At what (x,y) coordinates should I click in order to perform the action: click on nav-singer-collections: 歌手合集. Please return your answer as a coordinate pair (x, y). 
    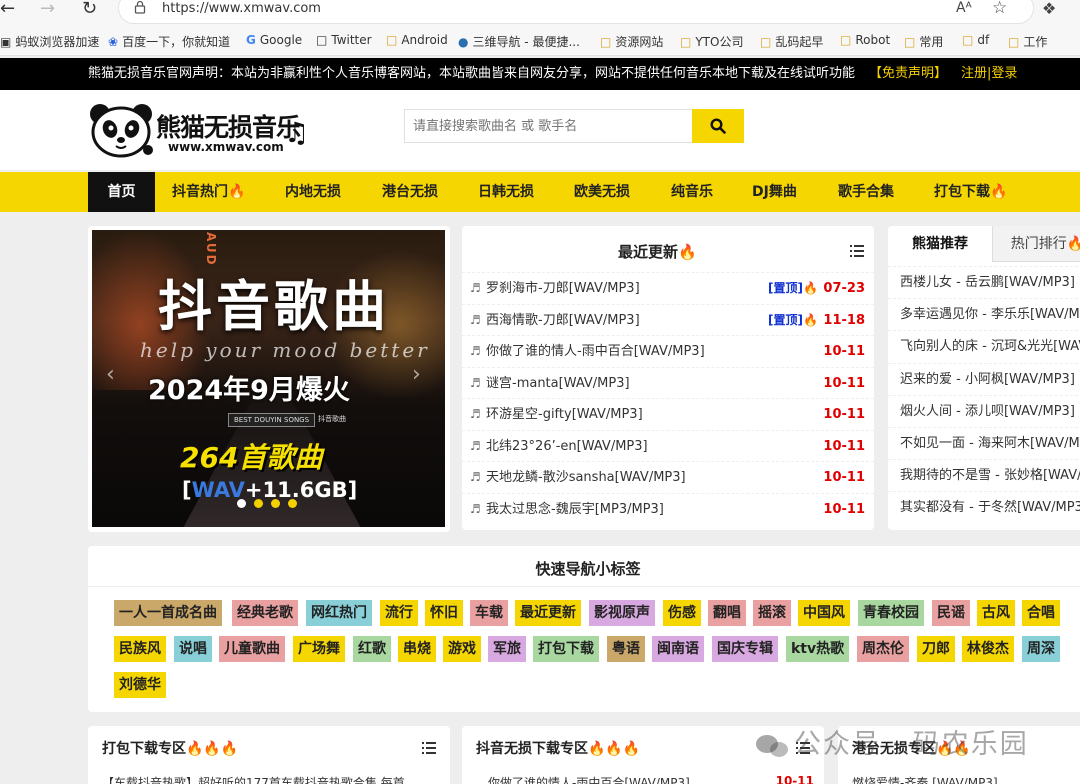
    Looking at the image, I should click on (866, 192).